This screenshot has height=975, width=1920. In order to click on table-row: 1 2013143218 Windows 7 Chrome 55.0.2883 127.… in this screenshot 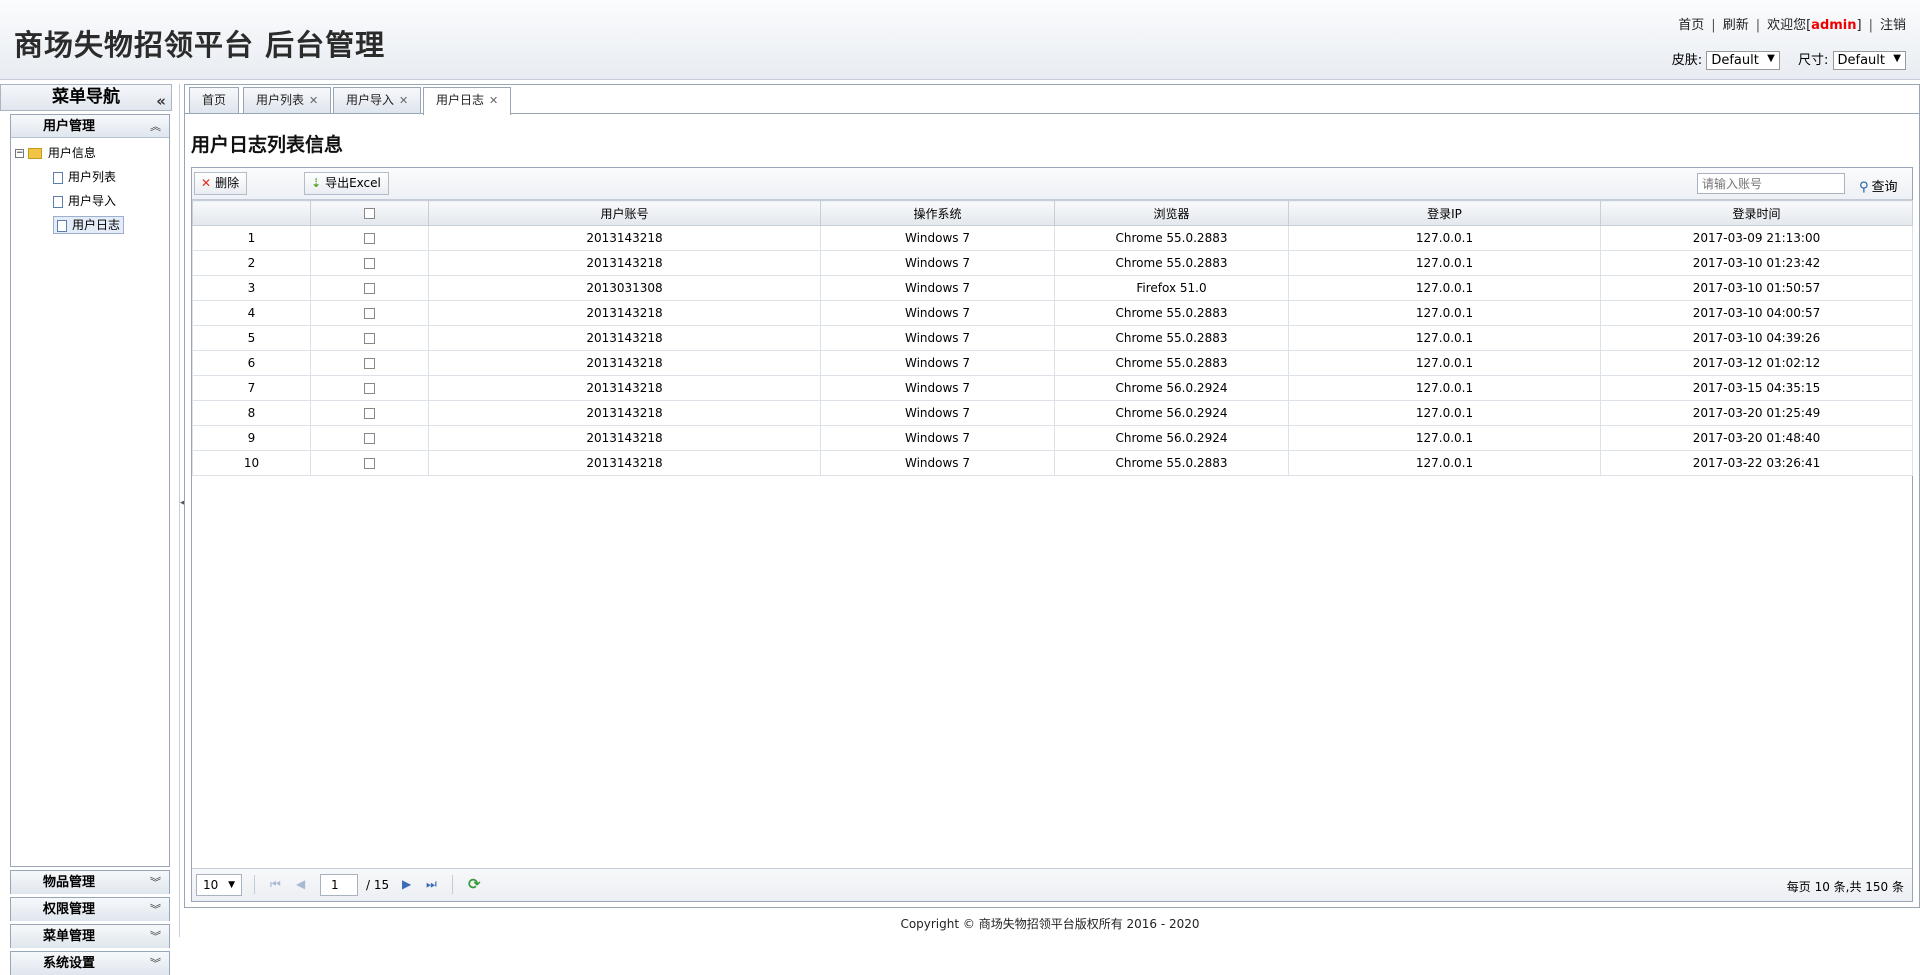, I will do `click(1052, 238)`.